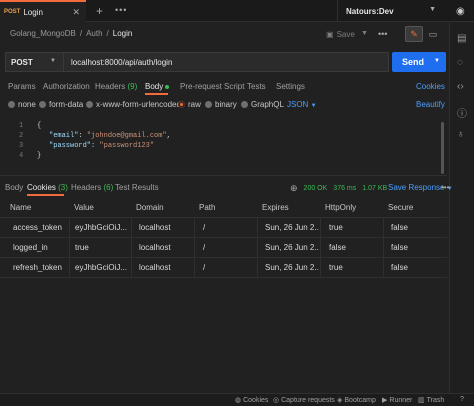 Image resolution: width=474 pixels, height=406 pixels. Describe the element at coordinates (336, 267) in the screenshot. I see `cookie-httponly: true` at that location.